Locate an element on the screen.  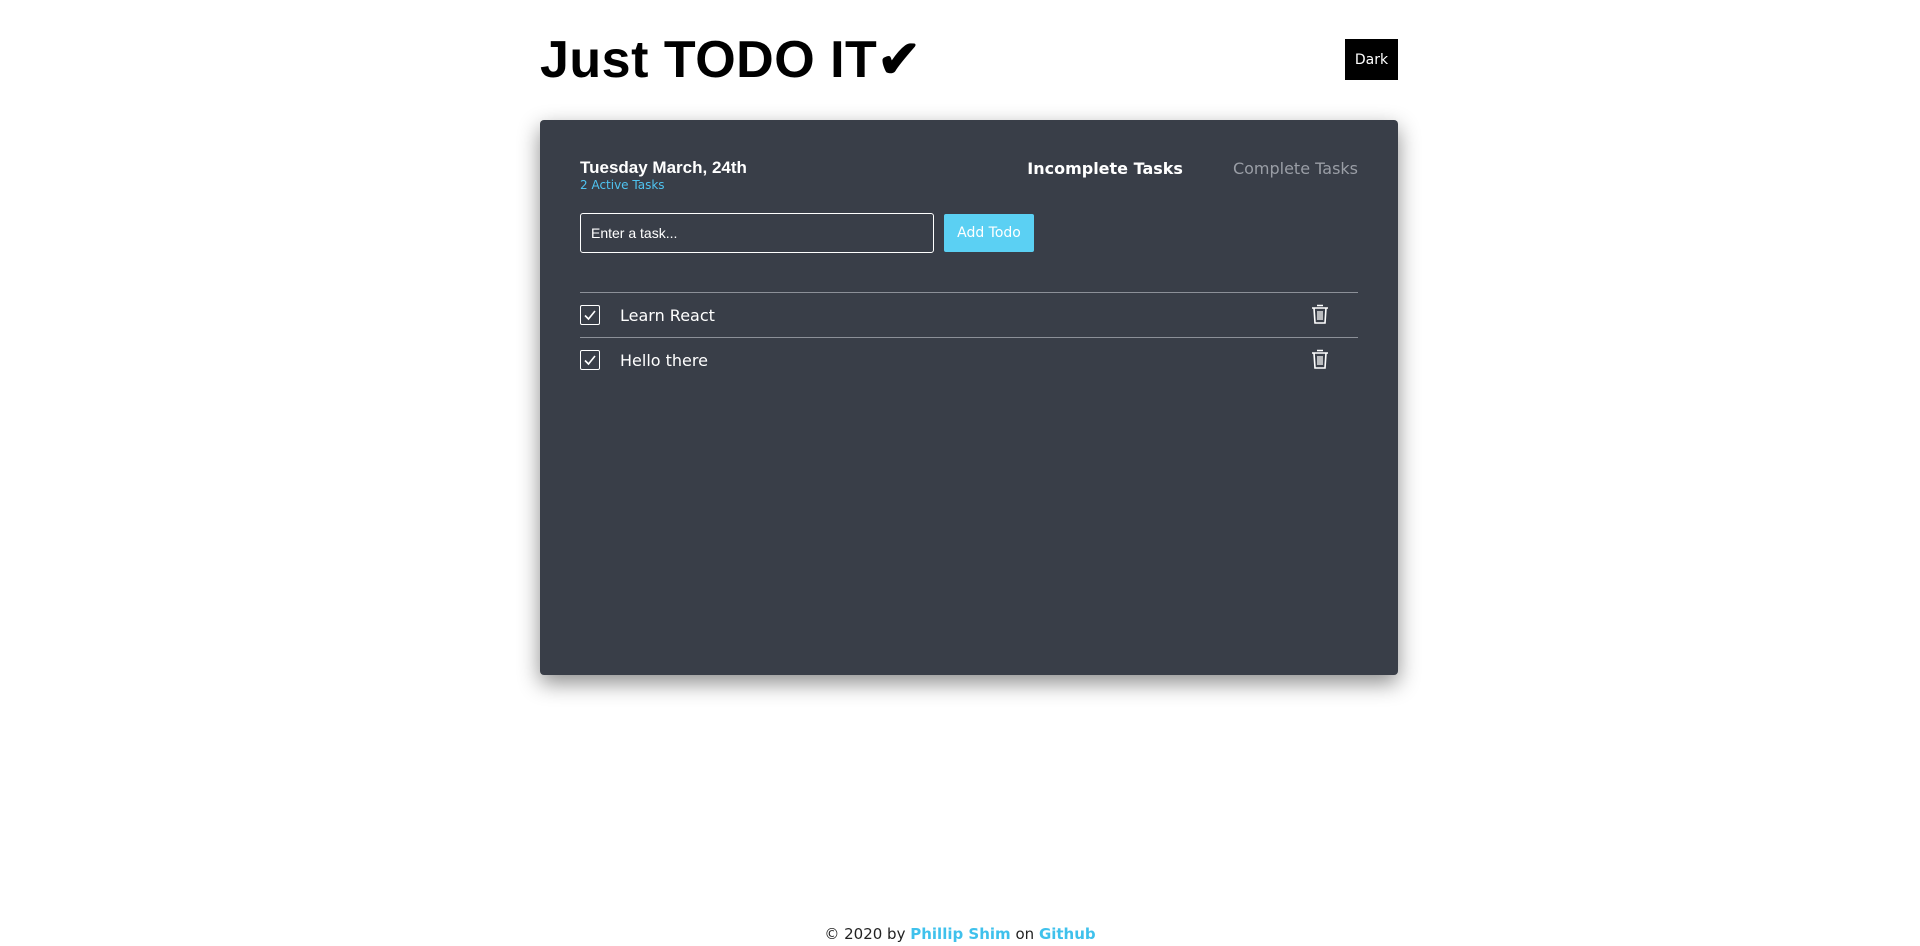
todo-text: Hello there is located at coordinates (664, 360).